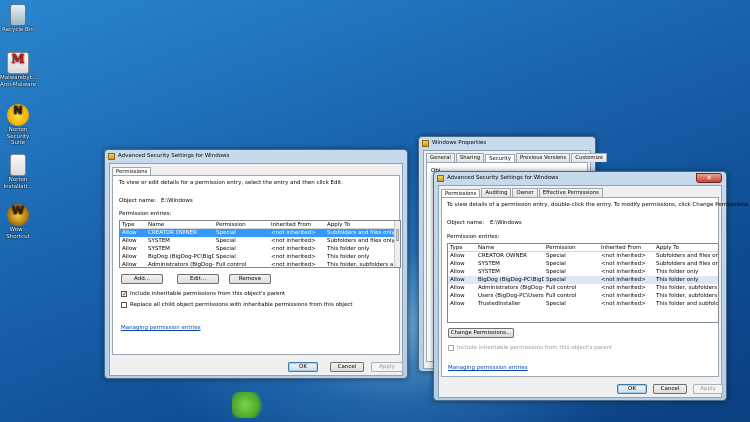 The height and width of the screenshot is (422, 750). What do you see at coordinates (499, 304) in the screenshot?
I see `cell-name: TrustedInstaller` at bounding box center [499, 304].